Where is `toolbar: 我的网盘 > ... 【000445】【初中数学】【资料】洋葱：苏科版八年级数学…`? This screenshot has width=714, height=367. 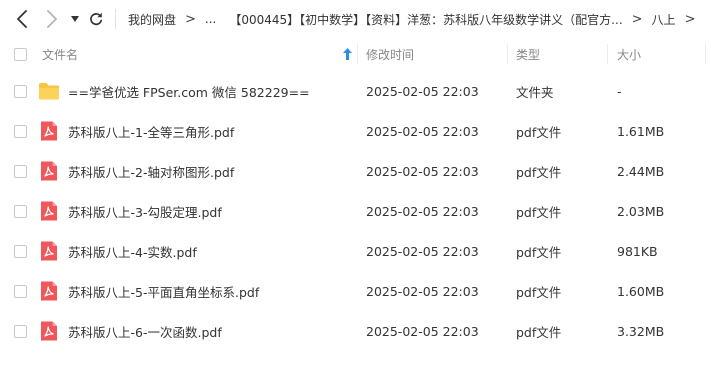
toolbar: 我的网盘 > ... 【000445】【初中数学】【资料】洋葱：苏科版八年级数学… is located at coordinates (357, 19).